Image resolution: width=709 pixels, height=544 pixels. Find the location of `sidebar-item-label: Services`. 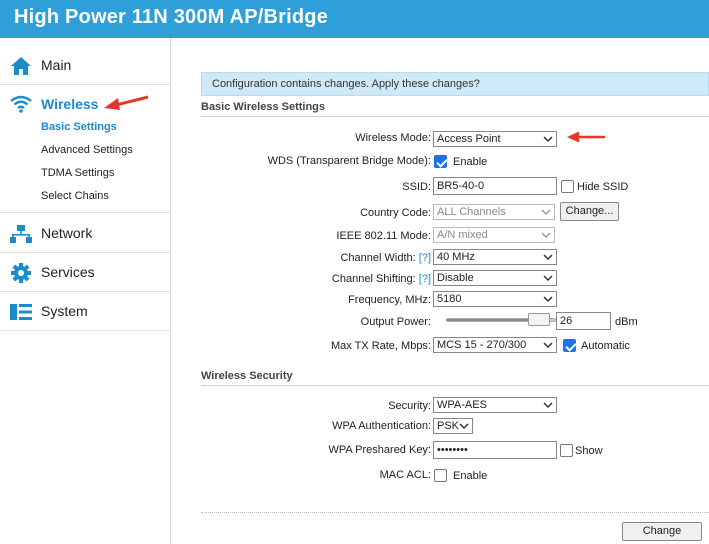

sidebar-item-label: Services is located at coordinates (68, 272).